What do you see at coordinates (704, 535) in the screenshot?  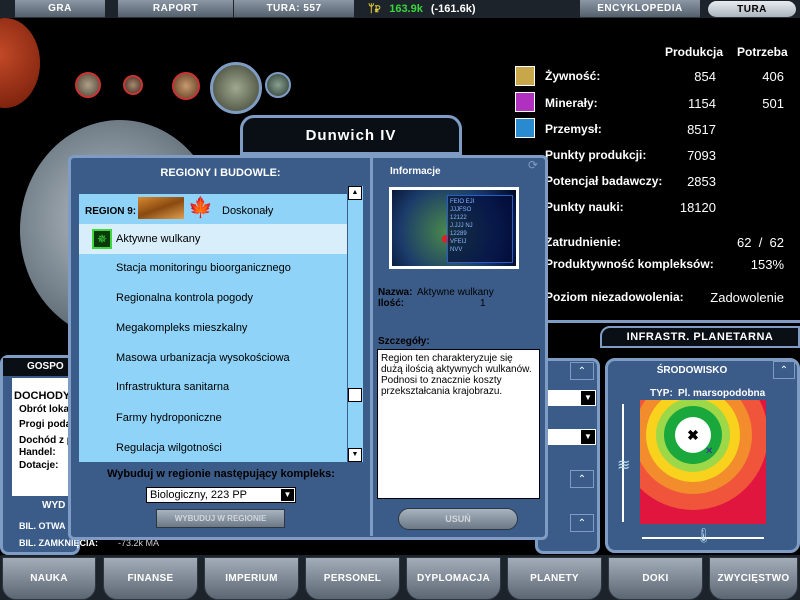 I see `thermometer-icon: 🌡` at bounding box center [704, 535].